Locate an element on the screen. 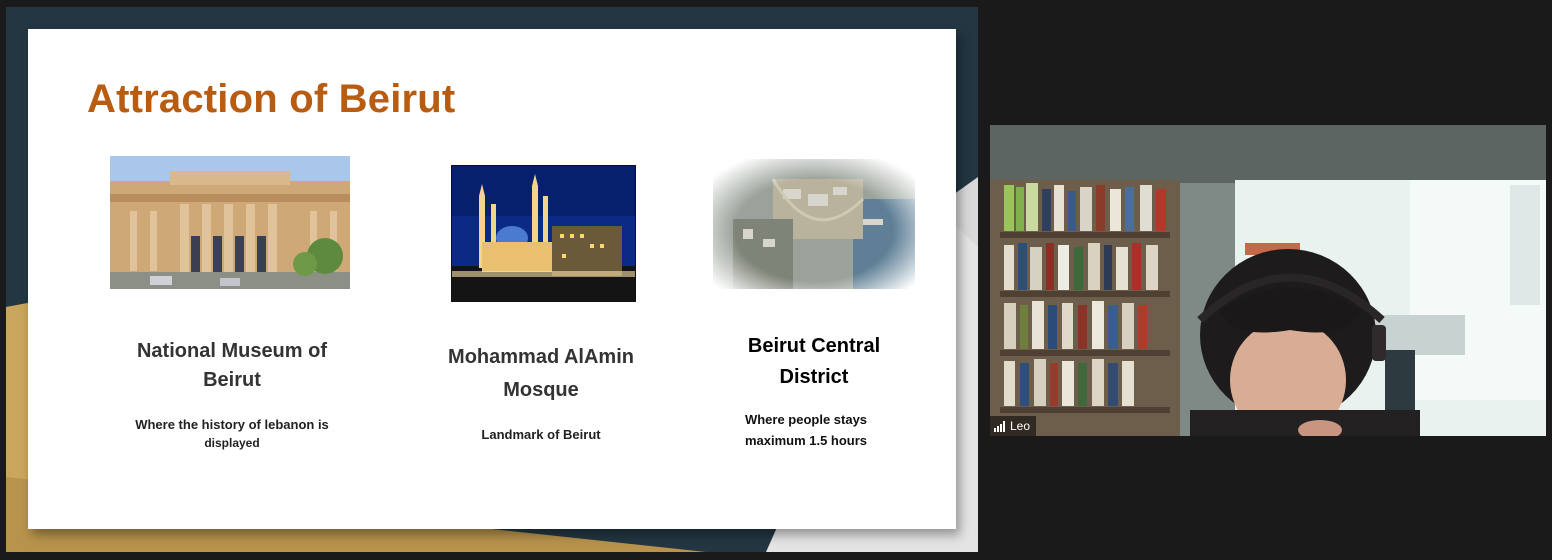 The width and height of the screenshot is (1552, 560). museum-title-line1: National Museum of is located at coordinates (231, 351).